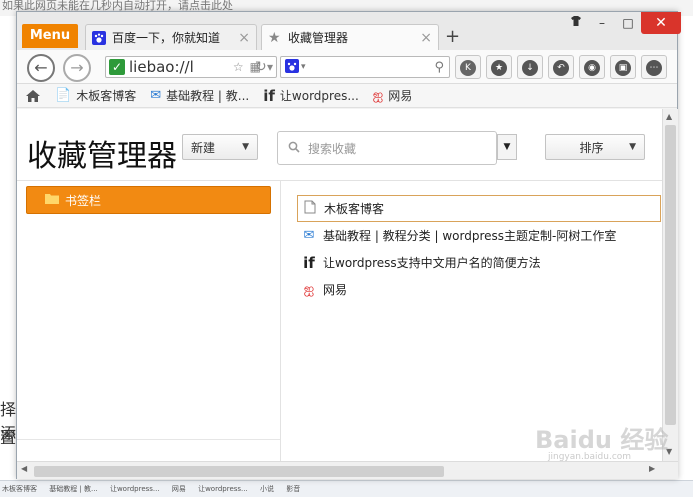  I want to click on tab-strip: Menu 百度一下，你就知道 × ★ 收藏管理器 × + – □ ✕, so click(349, 31).